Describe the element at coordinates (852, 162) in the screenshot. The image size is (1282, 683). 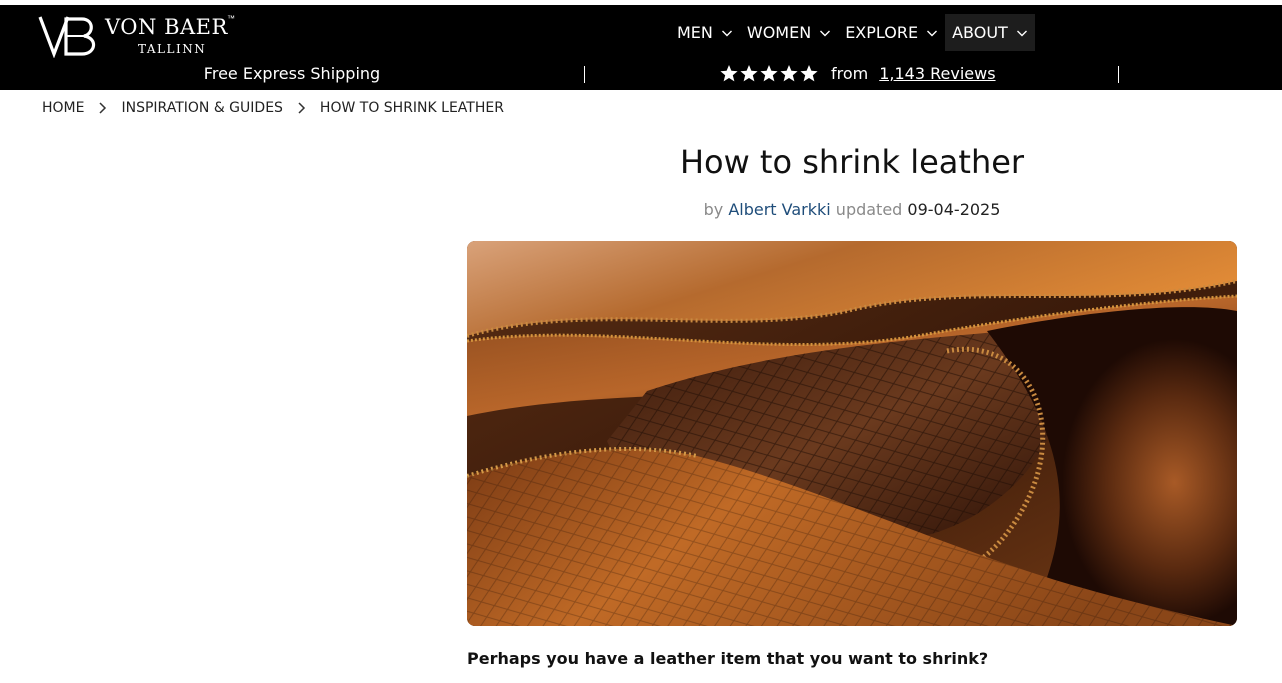
I see `article-title: How to shrink leather` at that location.